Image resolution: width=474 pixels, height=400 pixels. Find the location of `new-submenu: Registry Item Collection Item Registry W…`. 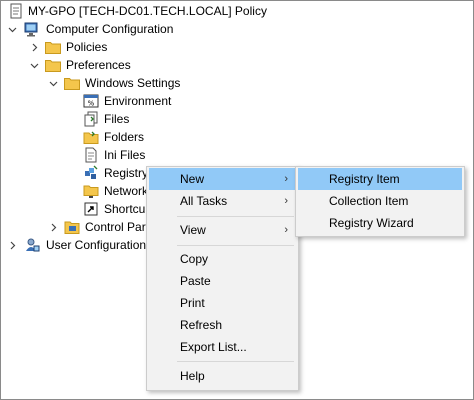

new-submenu: Registry Item Collection Item Registry W… is located at coordinates (380, 201).